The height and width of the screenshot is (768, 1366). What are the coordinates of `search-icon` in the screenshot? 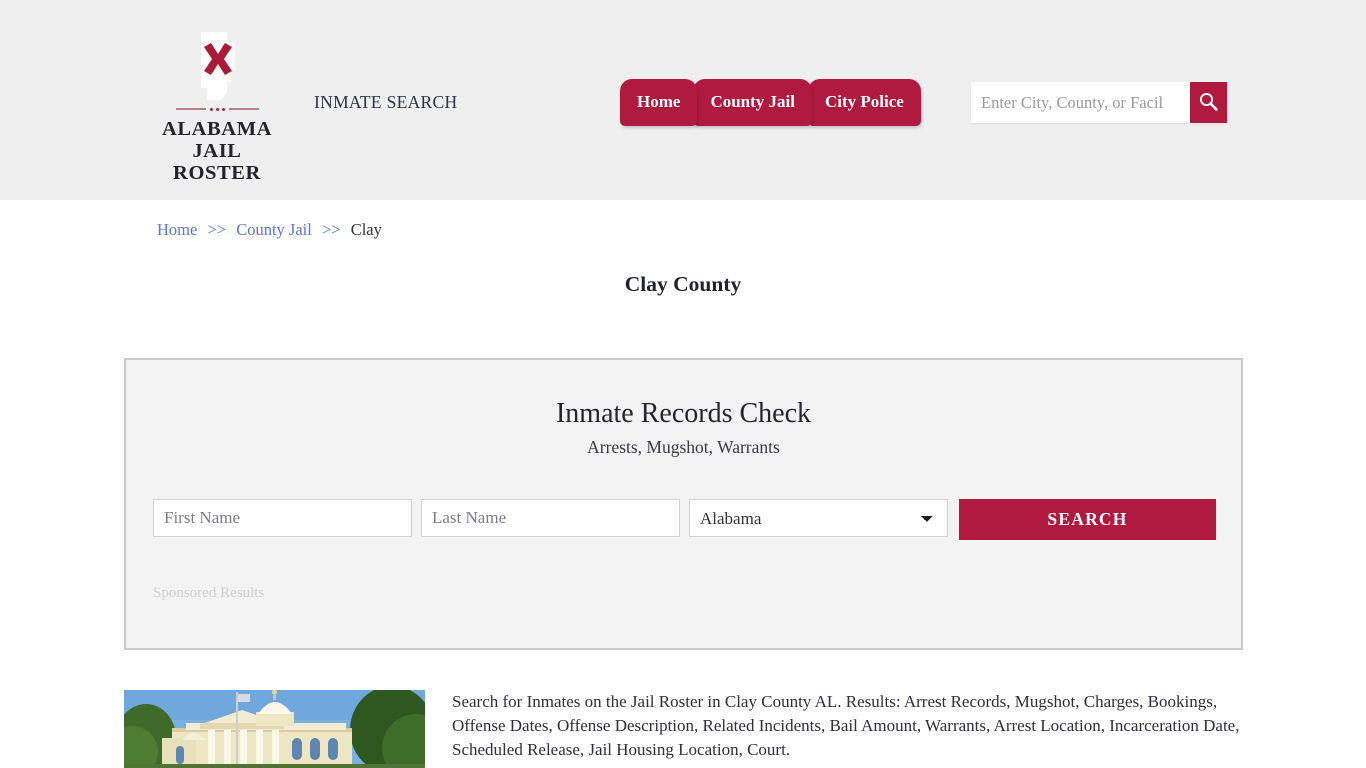 It's located at (1208, 103).